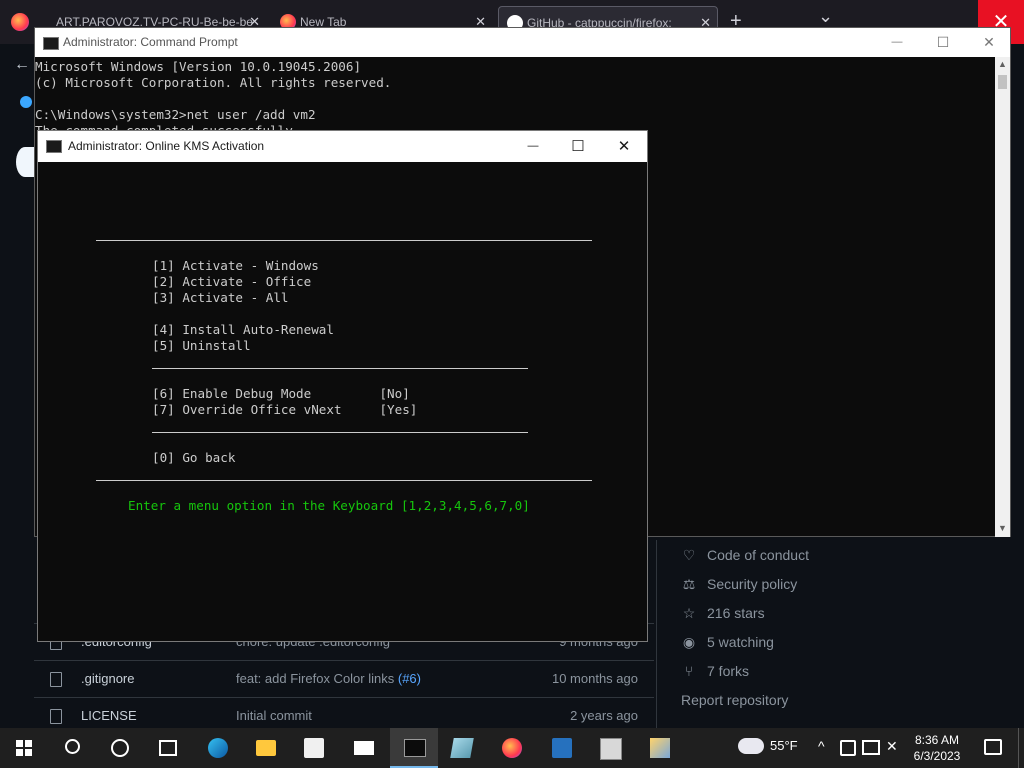 The image size is (1024, 768). I want to click on system-clock: 8:36 AM 6/3/2023, so click(937, 748).